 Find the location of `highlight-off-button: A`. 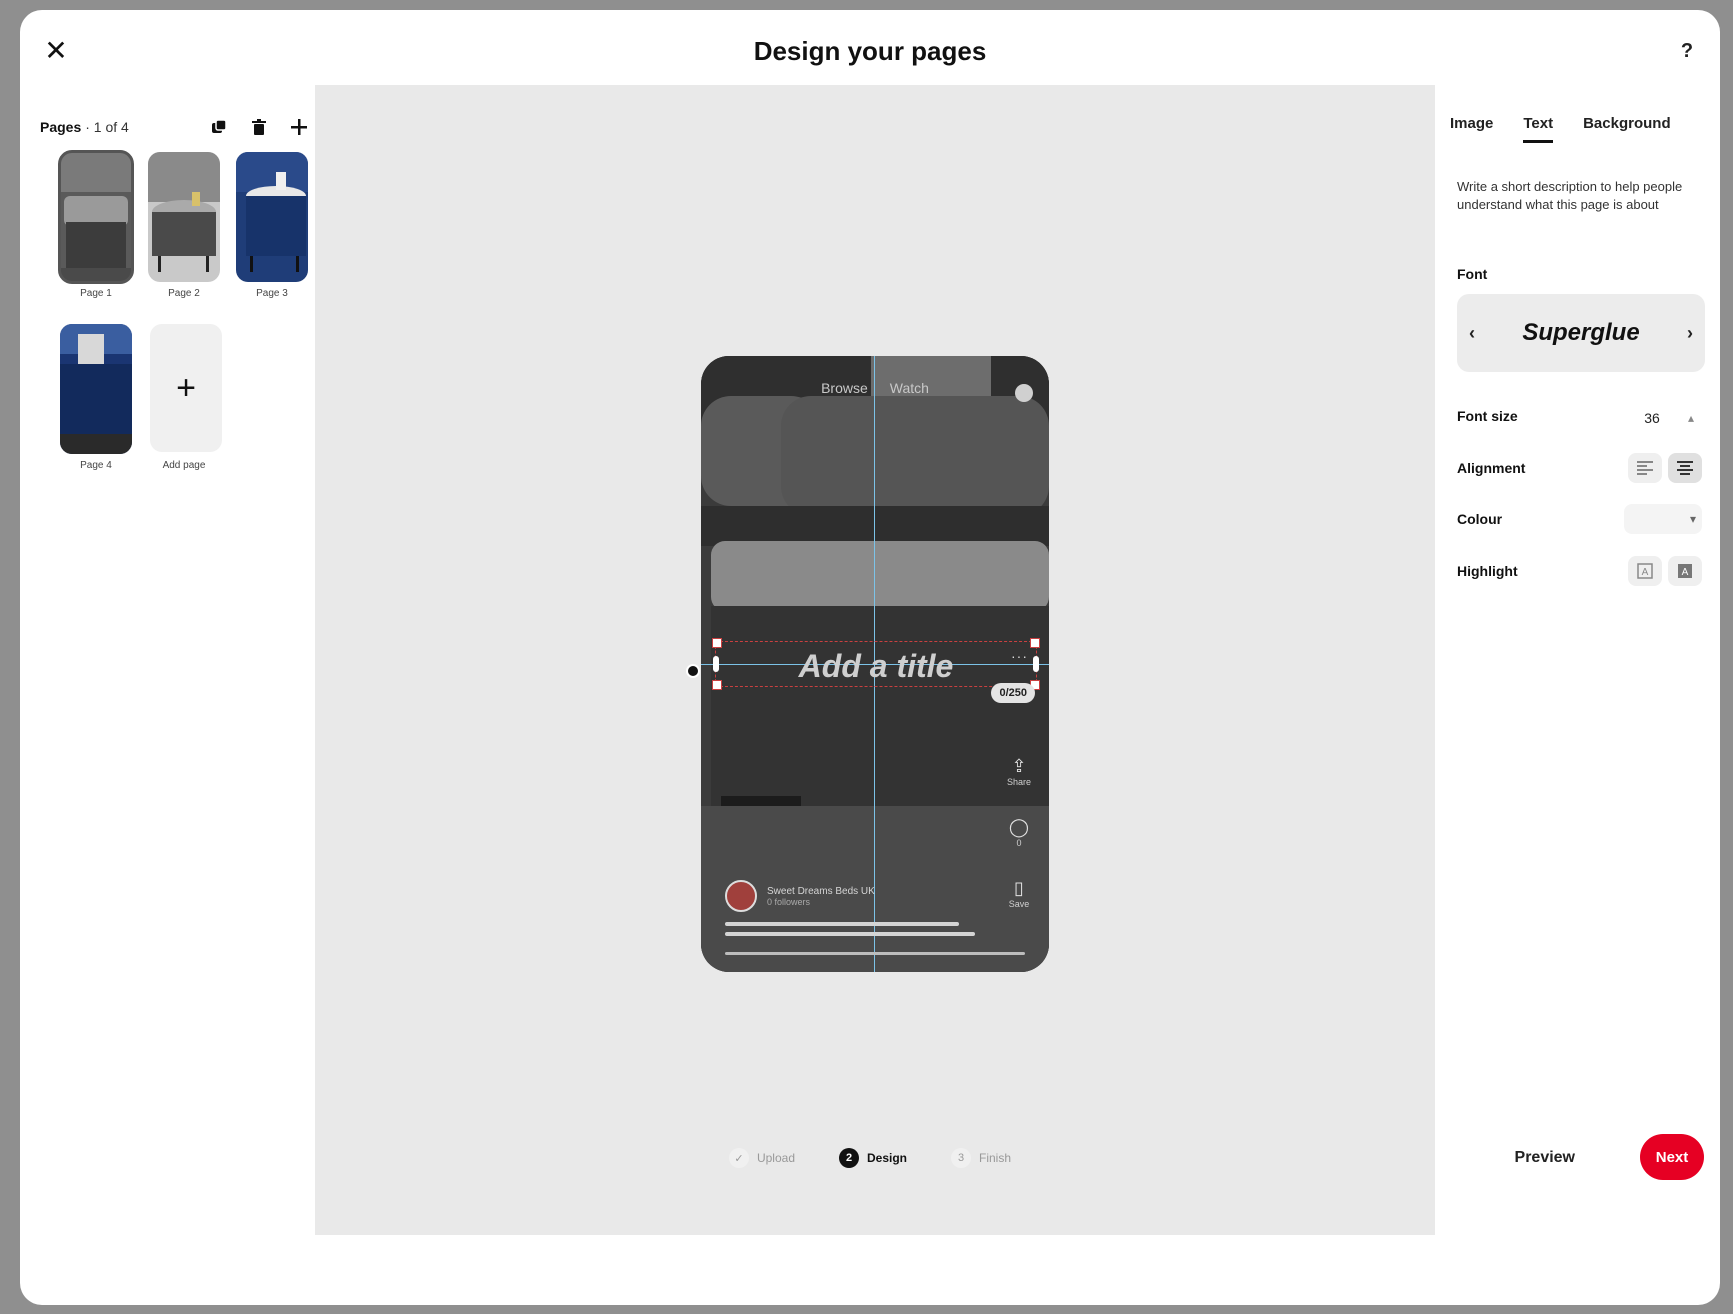

highlight-off-button: A is located at coordinates (1645, 571).